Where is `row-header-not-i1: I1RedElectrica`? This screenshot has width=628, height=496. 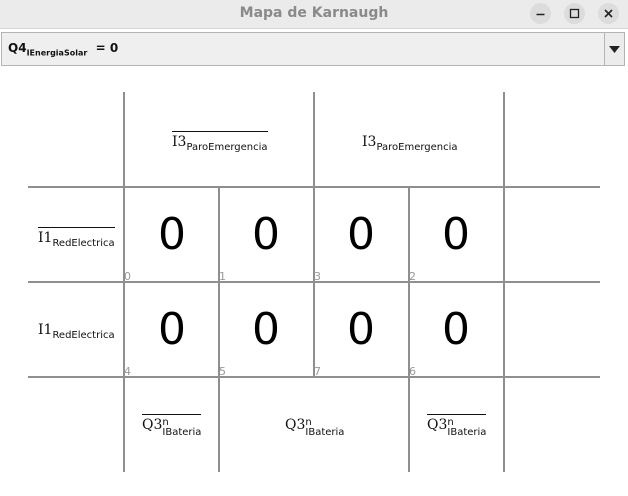 row-header-not-i1: I1RedElectrica is located at coordinates (76, 238).